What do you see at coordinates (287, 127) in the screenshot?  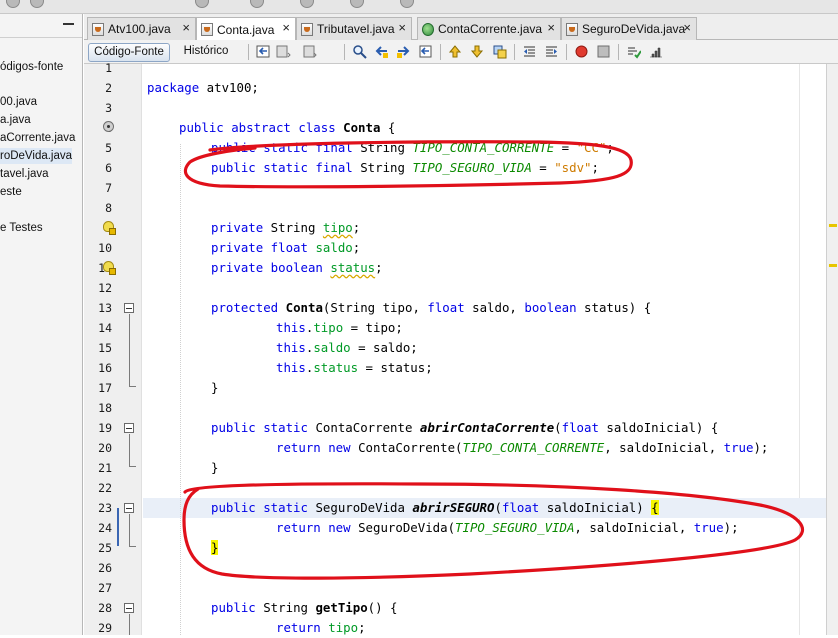 I see `code-line-4: public abstract class Conta {` at bounding box center [287, 127].